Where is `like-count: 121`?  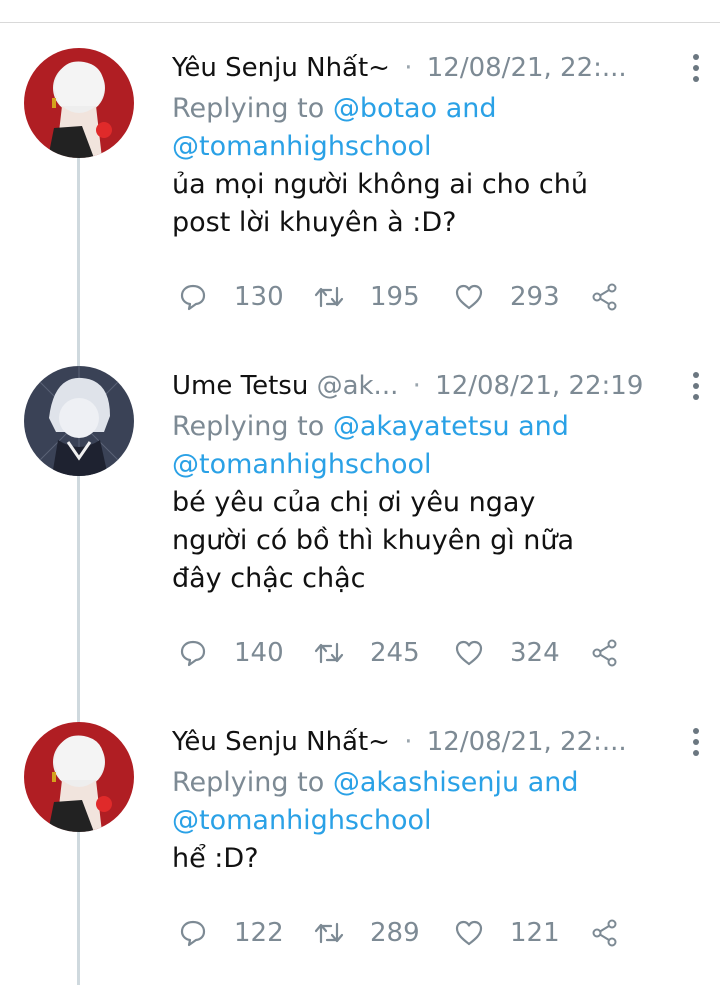 like-count: 121 is located at coordinates (535, 933).